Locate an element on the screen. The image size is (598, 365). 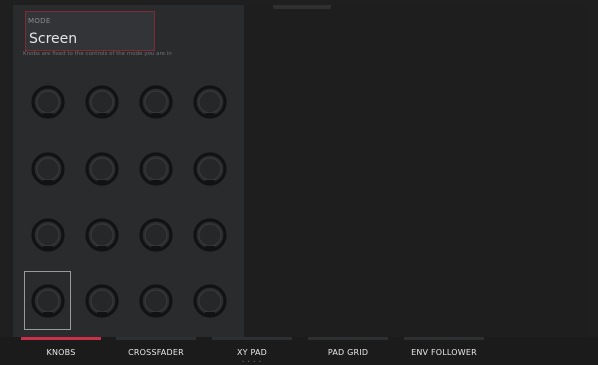
tab-pad-grid: PAD GRID is located at coordinates (348, 351).